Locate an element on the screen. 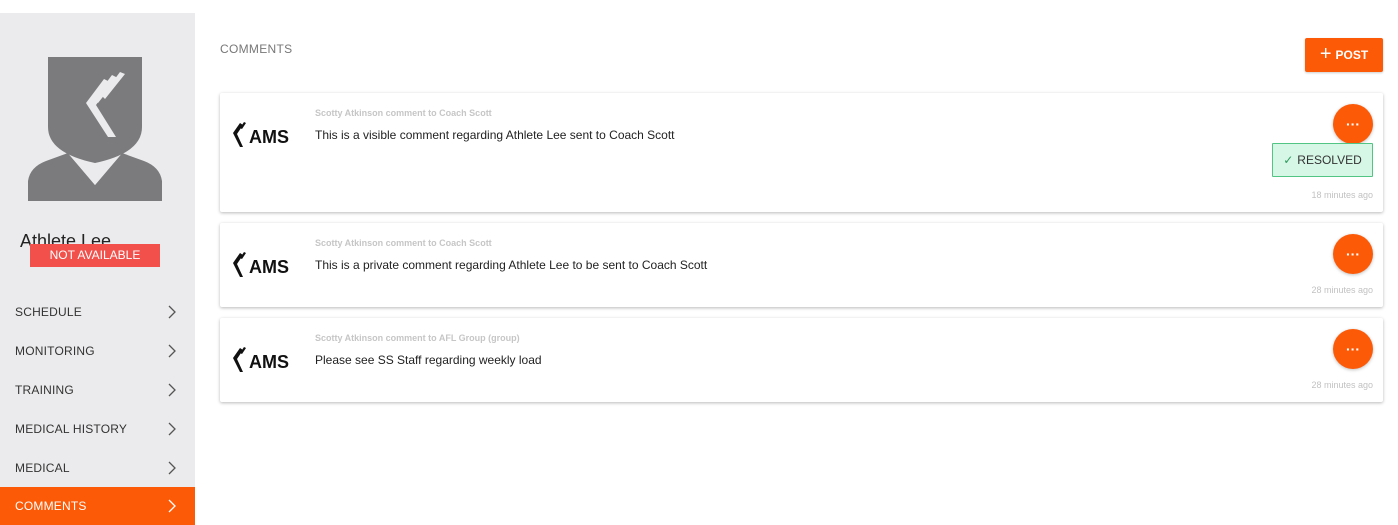 This screenshot has width=1398, height=525. nav-item-training: TRAINING is located at coordinates (97, 389).